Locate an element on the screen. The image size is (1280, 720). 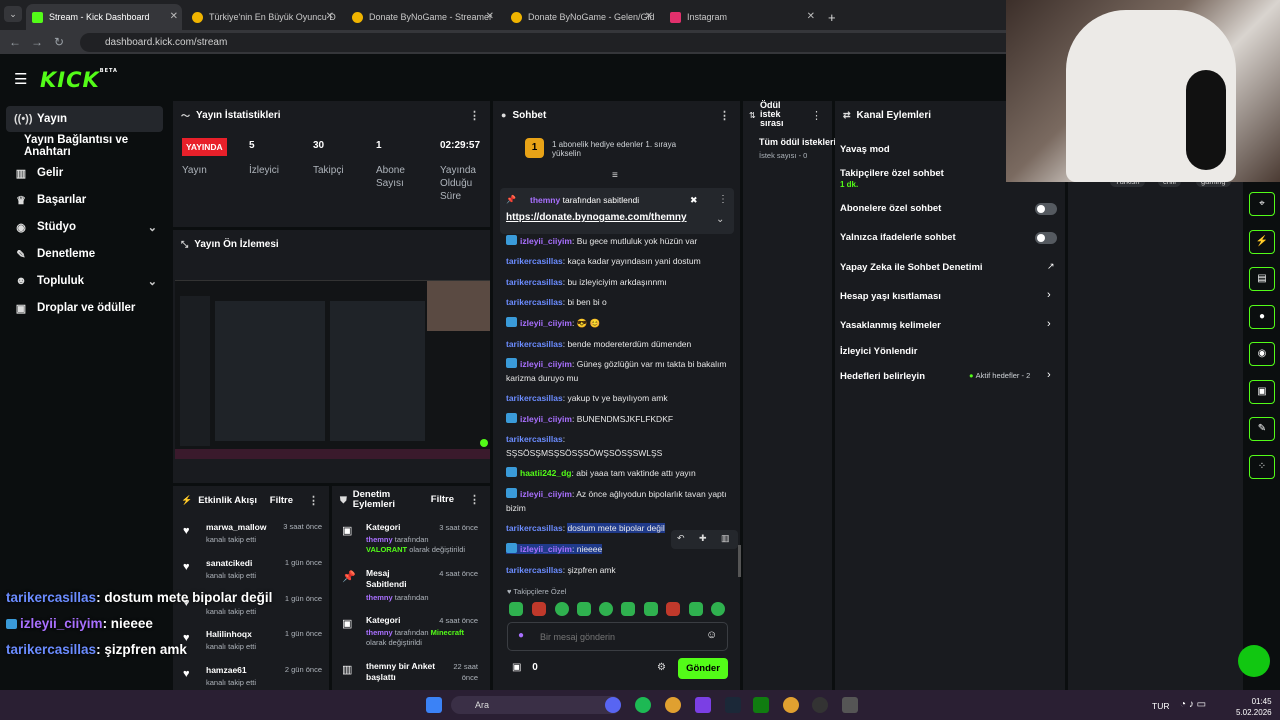
forward-icon: → is located at coordinates (37, 42).